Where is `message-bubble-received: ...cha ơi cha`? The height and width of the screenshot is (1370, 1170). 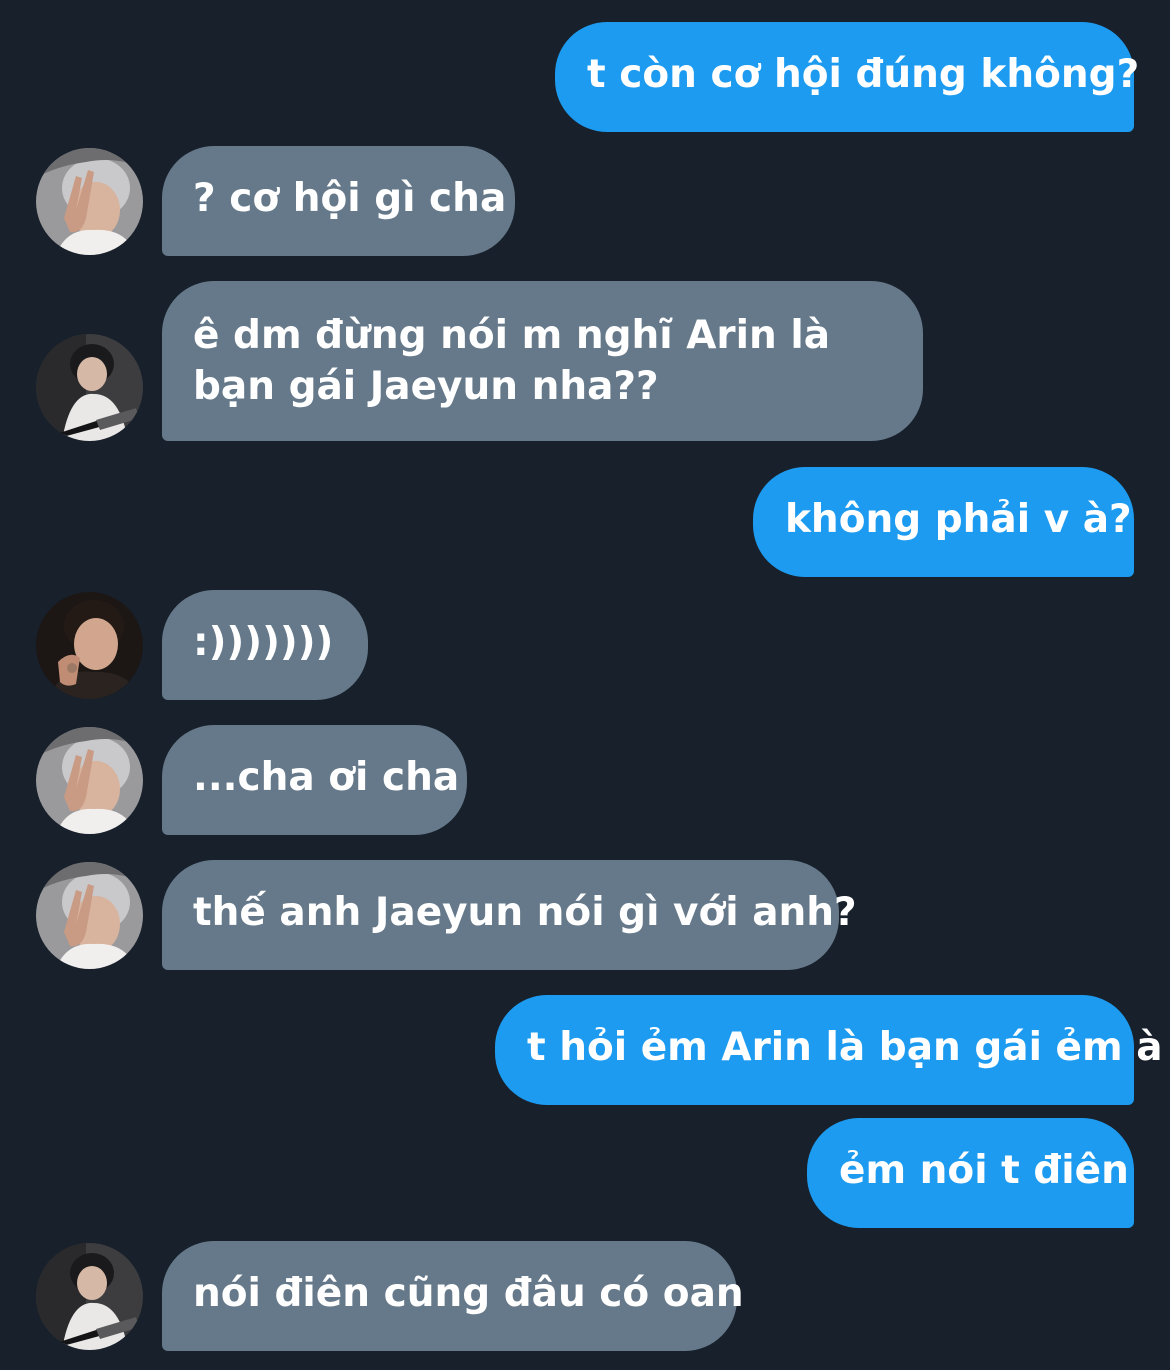 message-bubble-received: ...cha ơi cha is located at coordinates (314, 780).